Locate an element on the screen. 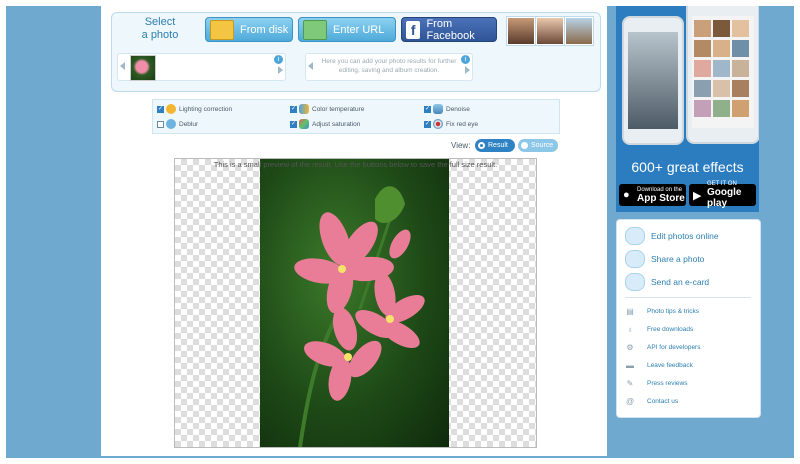 The height and width of the screenshot is (464, 800). feedback-link: ▬ Leave feedback is located at coordinates (659, 365).